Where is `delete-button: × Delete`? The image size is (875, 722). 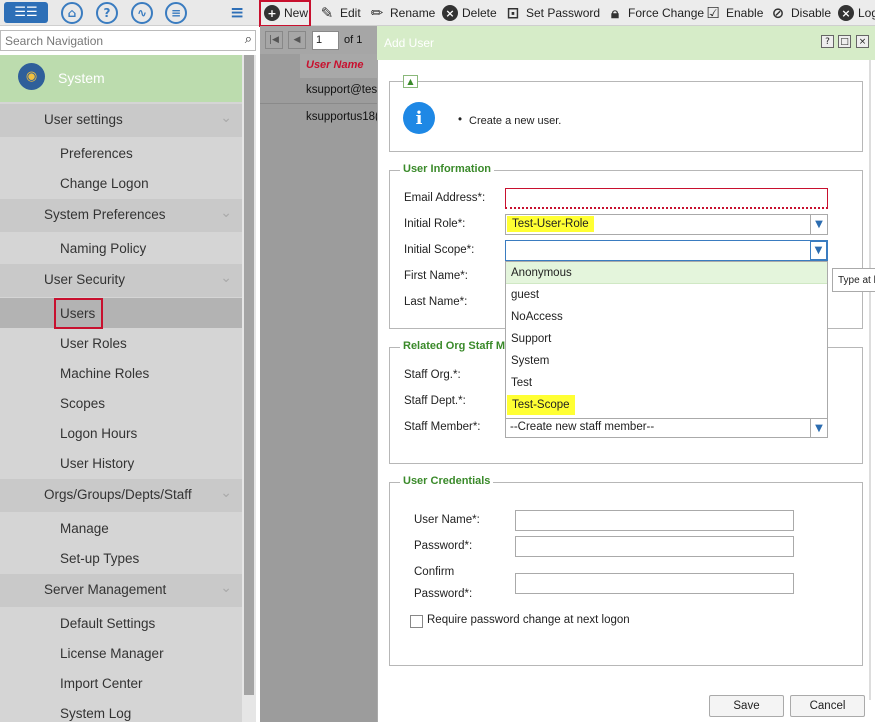 delete-button: × Delete is located at coordinates (469, 13).